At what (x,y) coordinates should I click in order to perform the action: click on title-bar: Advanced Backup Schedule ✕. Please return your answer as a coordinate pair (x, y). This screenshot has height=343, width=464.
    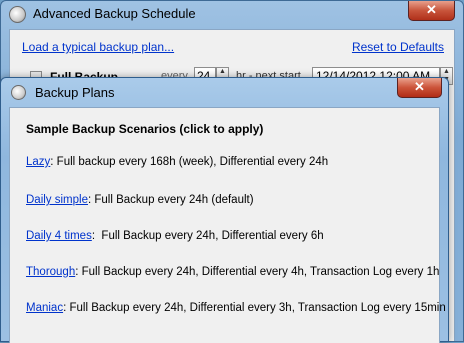
    Looking at the image, I should click on (232, 15).